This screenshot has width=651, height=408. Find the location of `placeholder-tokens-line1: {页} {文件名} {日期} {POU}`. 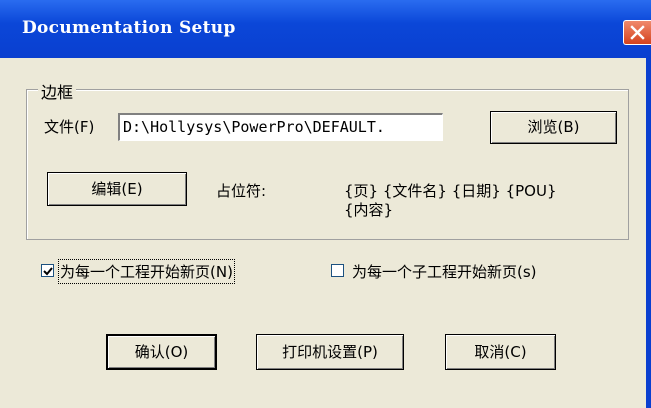

placeholder-tokens-line1: {页} {文件名} {日期} {POU} is located at coordinates (450, 191).